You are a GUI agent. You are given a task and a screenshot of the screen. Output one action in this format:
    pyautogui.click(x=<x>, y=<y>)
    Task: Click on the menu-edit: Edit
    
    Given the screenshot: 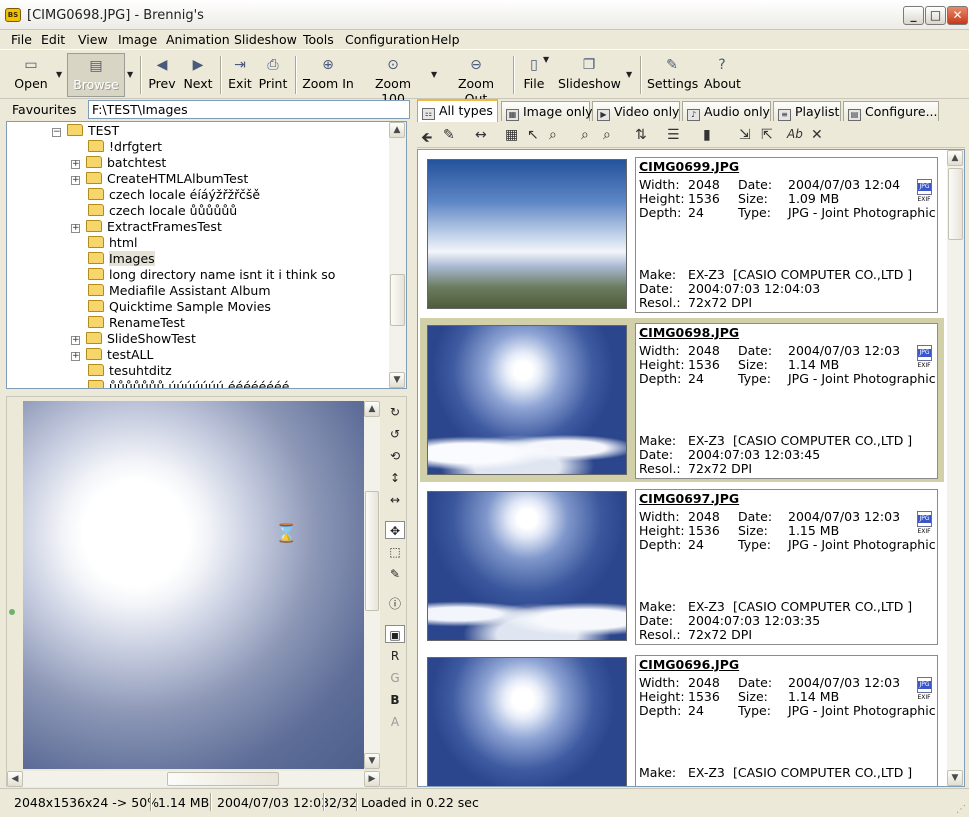 What is the action you would take?
    pyautogui.click(x=53, y=39)
    